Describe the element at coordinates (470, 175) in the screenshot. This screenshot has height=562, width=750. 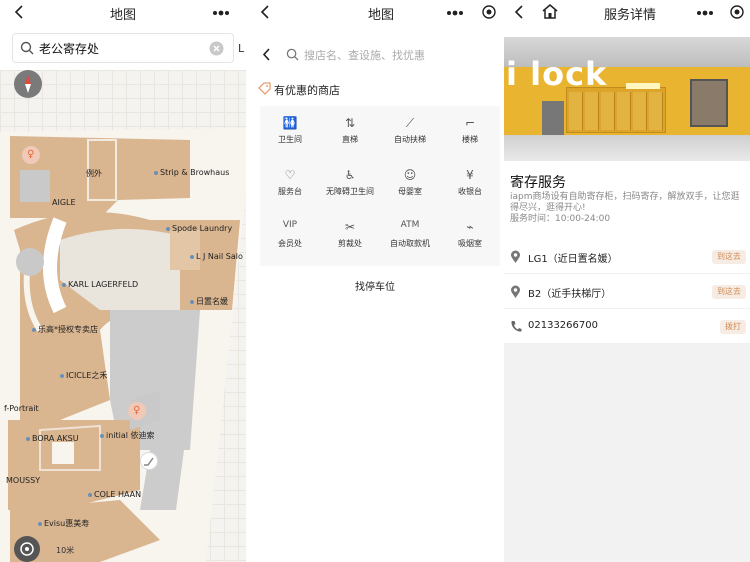
I see `yen-icon: ¥` at that location.